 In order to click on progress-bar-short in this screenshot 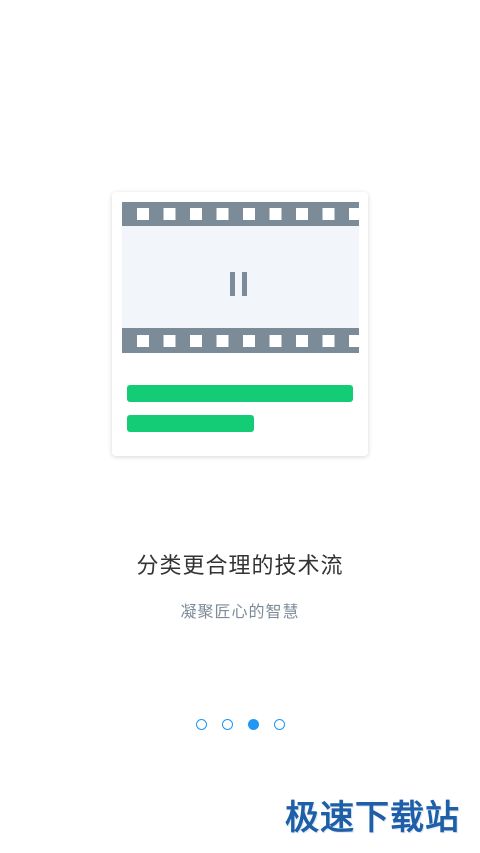, I will do `click(190, 423)`.